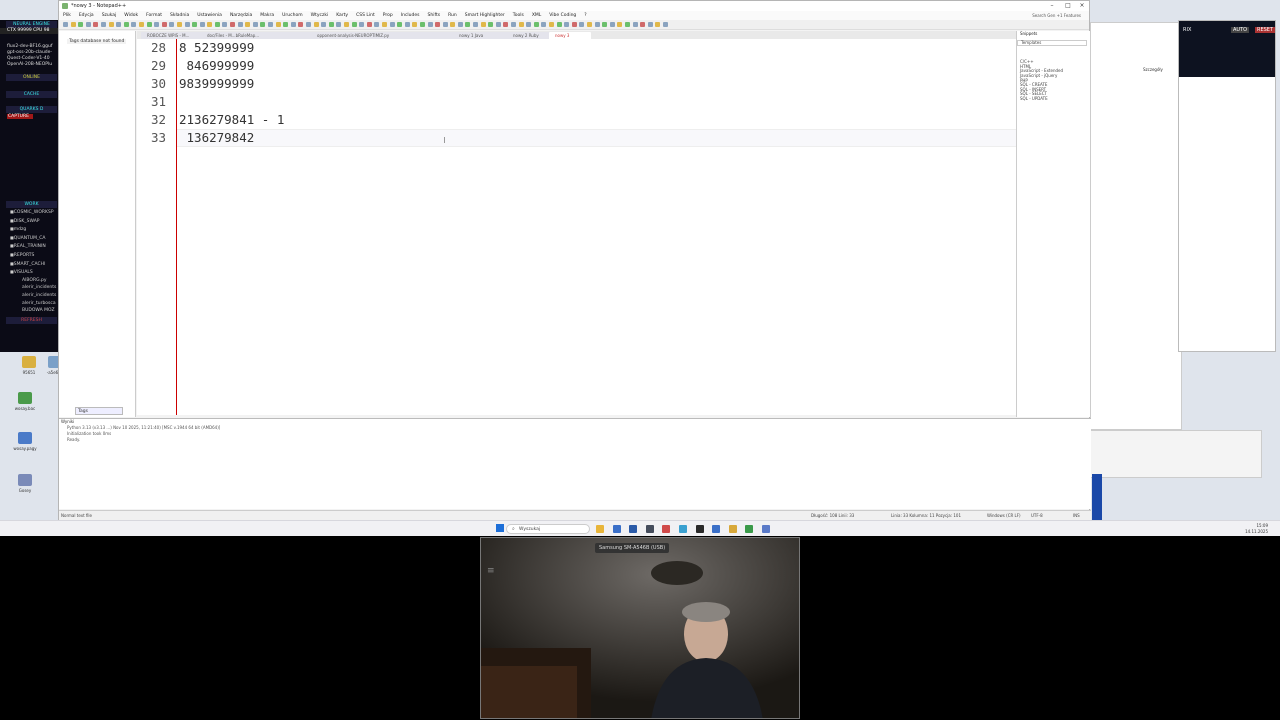  Describe the element at coordinates (29, 304) in the screenshot. I see `workspace-tree-item: alerir_turbosca` at that location.